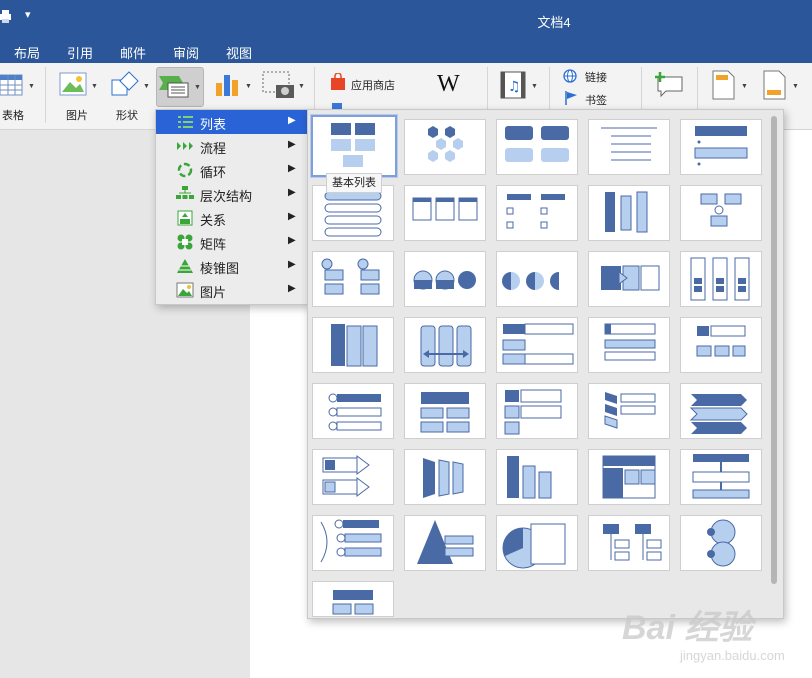 The width and height of the screenshot is (812, 678). Describe the element at coordinates (127, 116) in the screenshot. I see `shapes-label: 形状` at that location.